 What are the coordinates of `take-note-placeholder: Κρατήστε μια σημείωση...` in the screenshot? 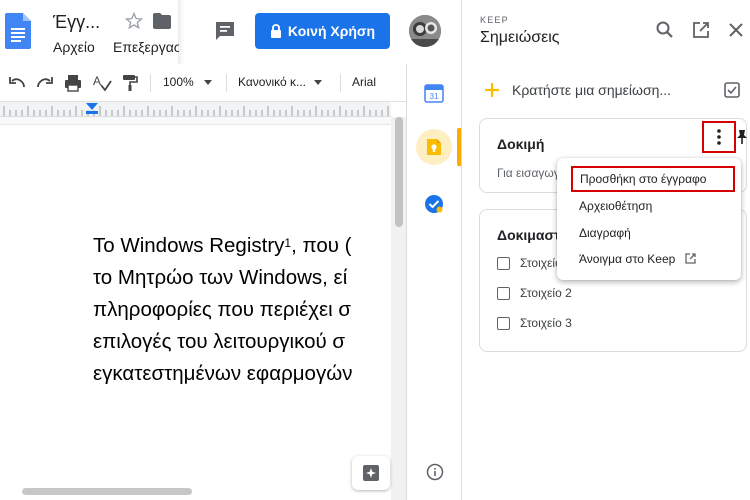 It's located at (592, 90).